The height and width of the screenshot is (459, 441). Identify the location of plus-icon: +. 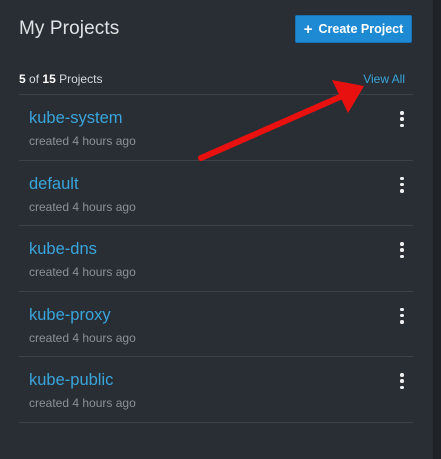
(308, 29).